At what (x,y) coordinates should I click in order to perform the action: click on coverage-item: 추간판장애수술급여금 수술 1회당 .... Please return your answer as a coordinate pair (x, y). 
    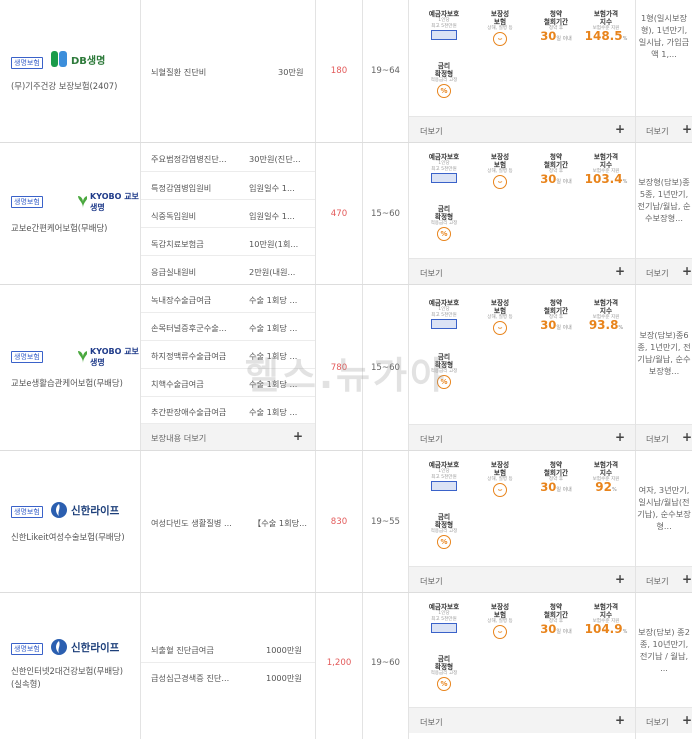
    Looking at the image, I should click on (228, 410).